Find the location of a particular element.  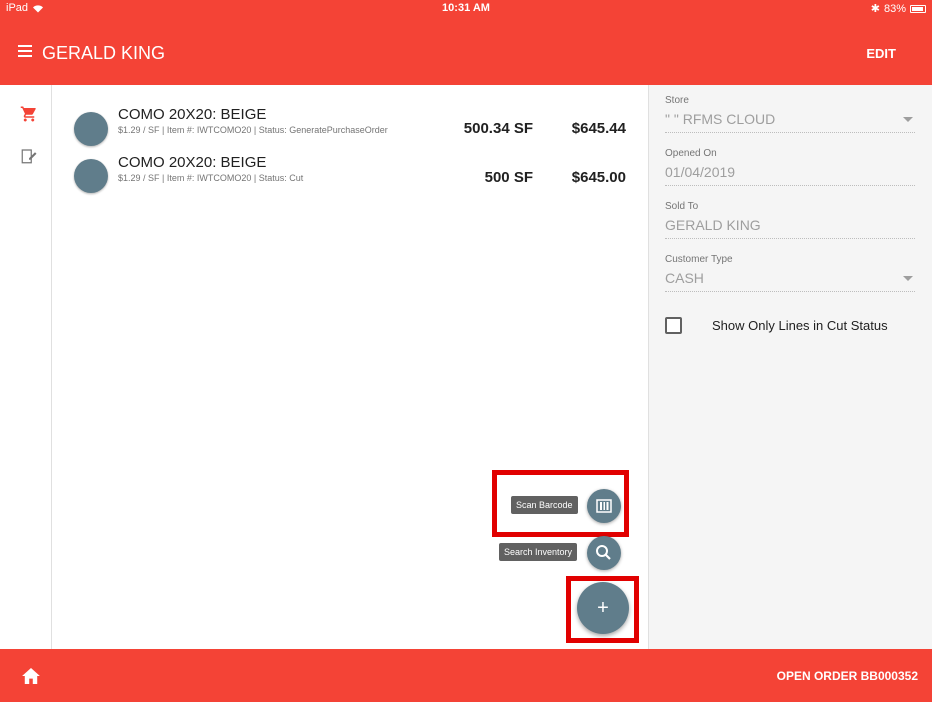

edit-note-icon is located at coordinates (29, 156).